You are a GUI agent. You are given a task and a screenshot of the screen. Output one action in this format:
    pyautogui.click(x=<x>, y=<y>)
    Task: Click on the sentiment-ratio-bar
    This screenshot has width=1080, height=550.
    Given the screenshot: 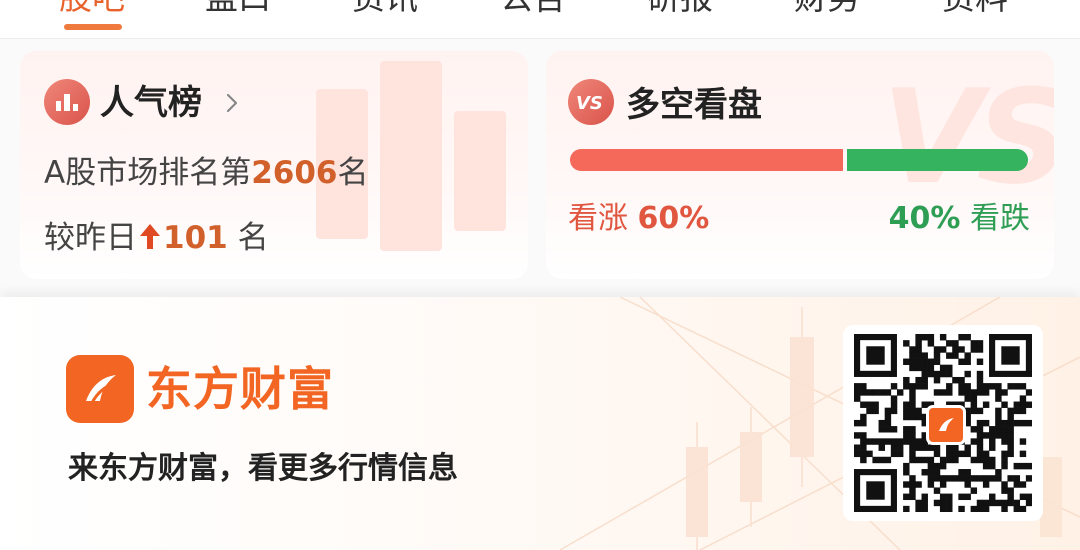 What is the action you would take?
    pyautogui.click(x=799, y=160)
    